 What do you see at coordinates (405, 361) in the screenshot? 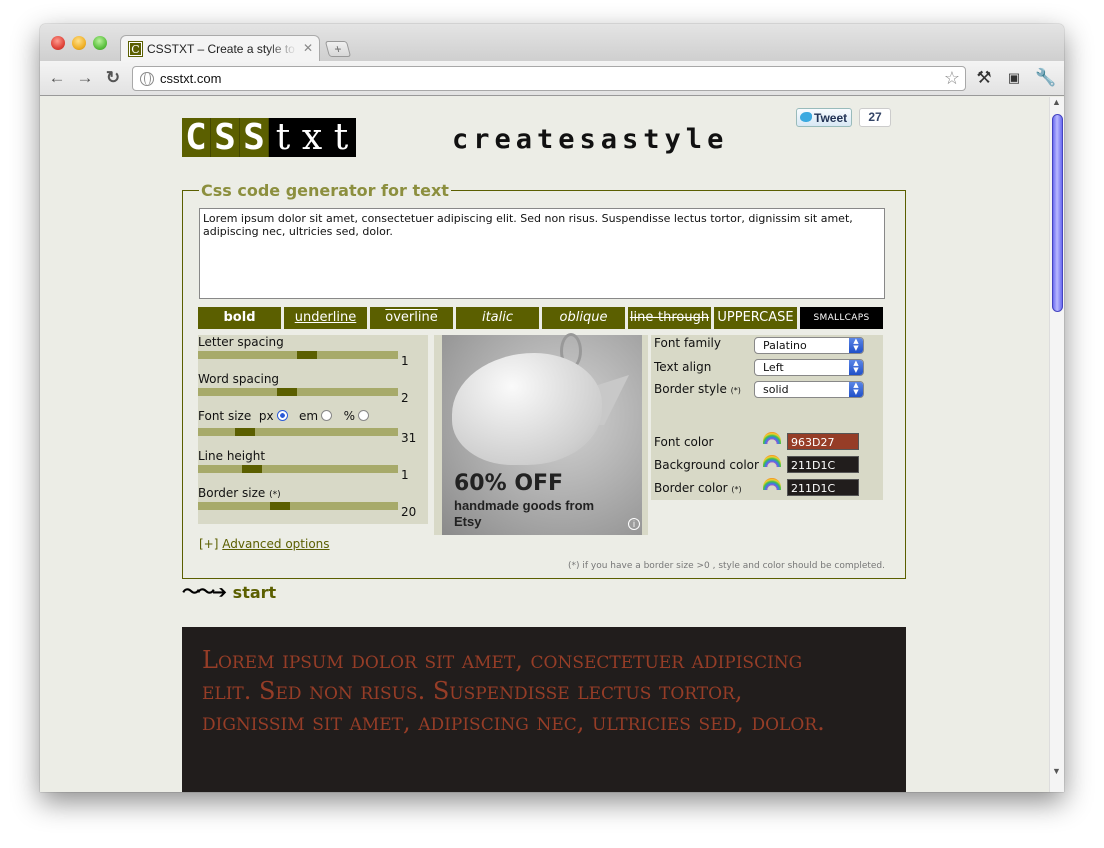
I see `letter-spacing-value: 1` at bounding box center [405, 361].